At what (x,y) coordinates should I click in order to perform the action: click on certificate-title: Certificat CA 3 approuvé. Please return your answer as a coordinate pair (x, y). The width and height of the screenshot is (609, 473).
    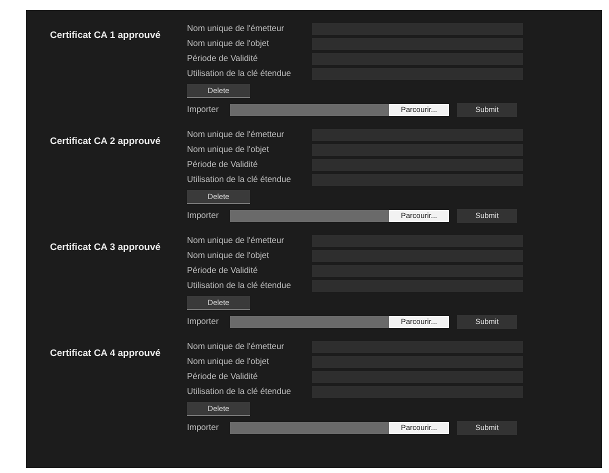
    Looking at the image, I should click on (105, 247).